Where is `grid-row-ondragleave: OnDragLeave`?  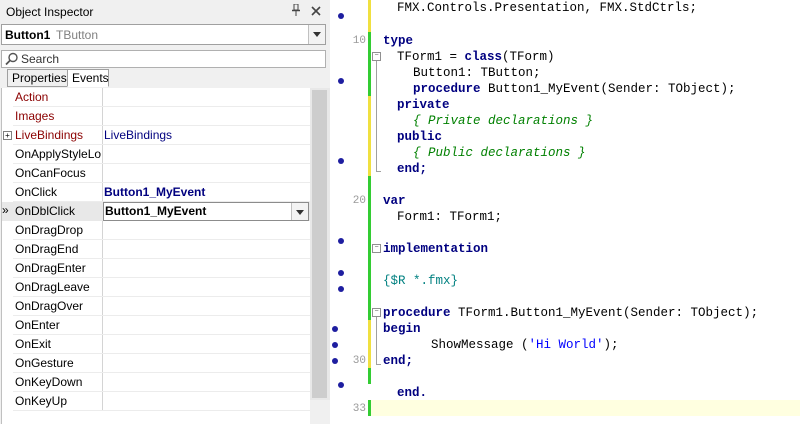
grid-row-ondragleave: OnDragLeave is located at coordinates (156, 287).